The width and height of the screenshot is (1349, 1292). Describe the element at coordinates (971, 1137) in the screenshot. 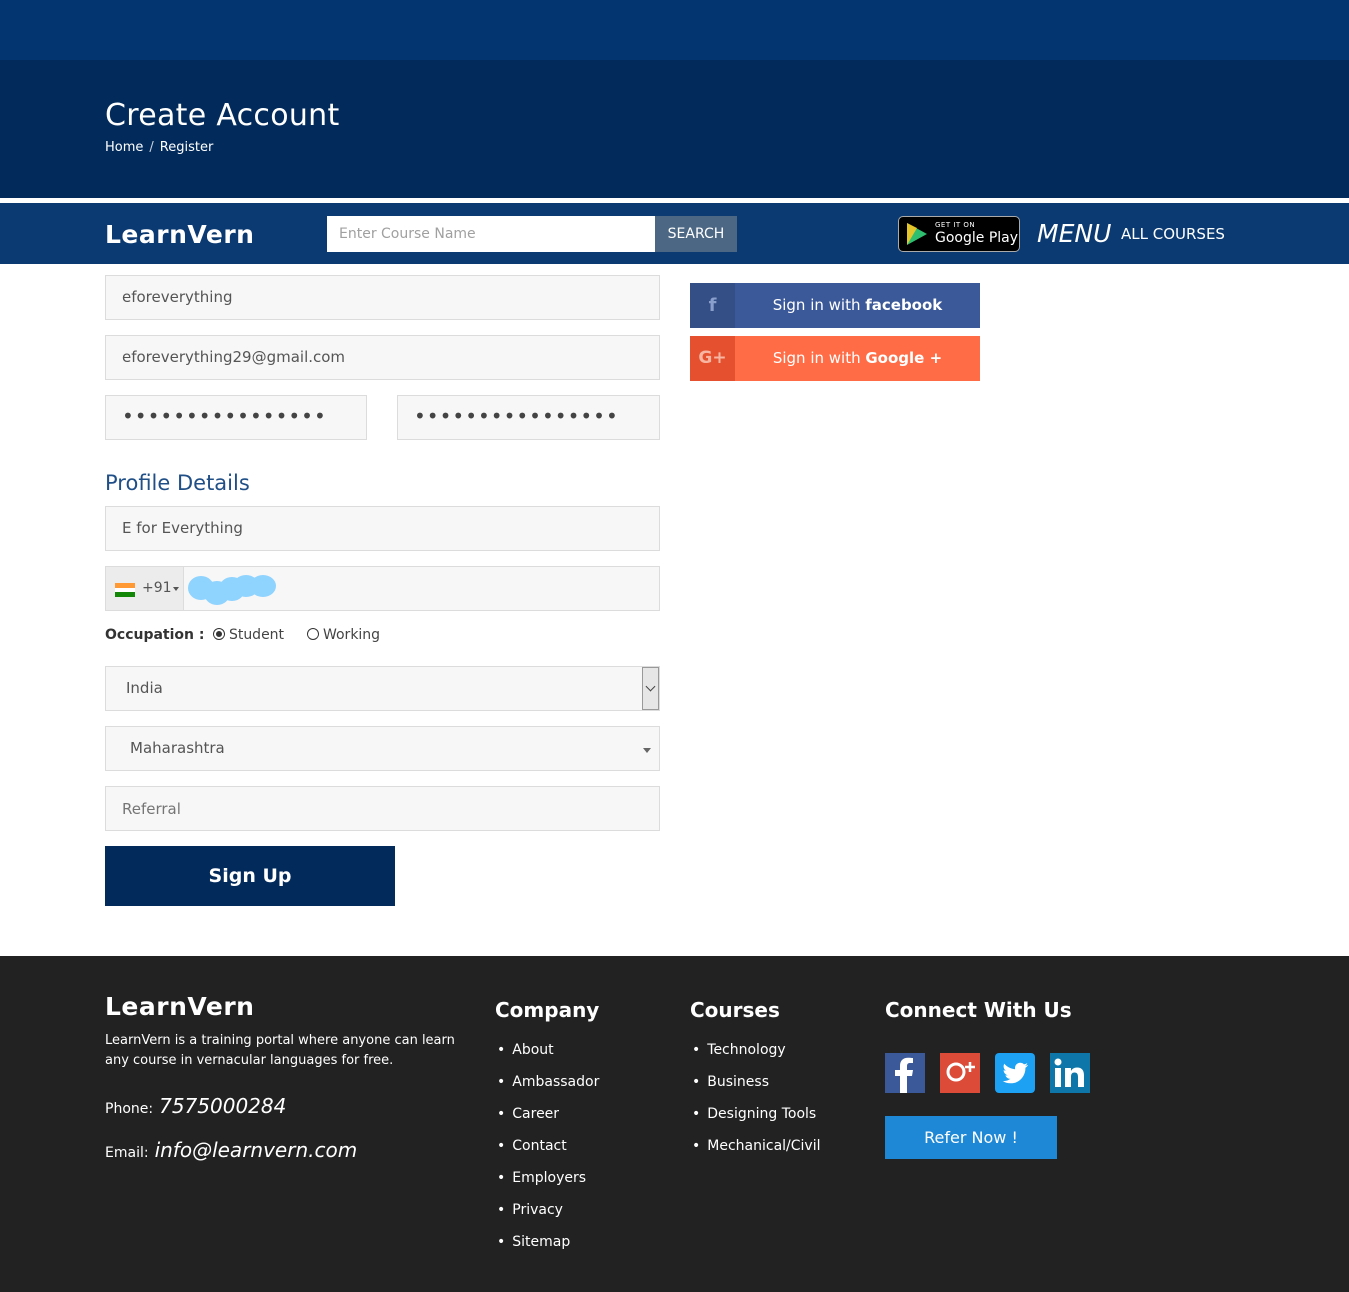

I see `refer-now-button: Refer Now !` at that location.